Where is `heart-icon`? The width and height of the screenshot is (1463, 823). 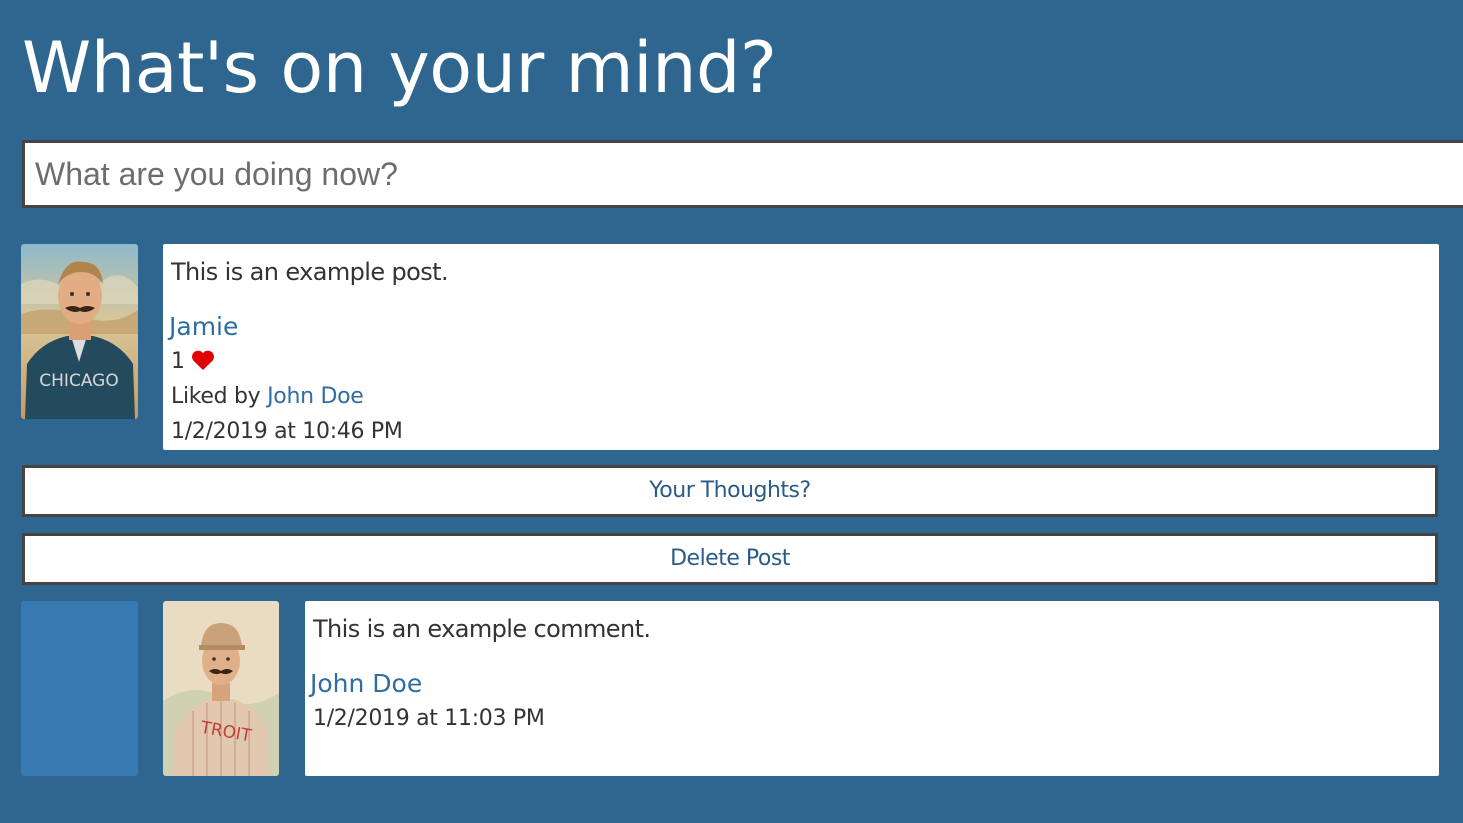
heart-icon is located at coordinates (203, 360).